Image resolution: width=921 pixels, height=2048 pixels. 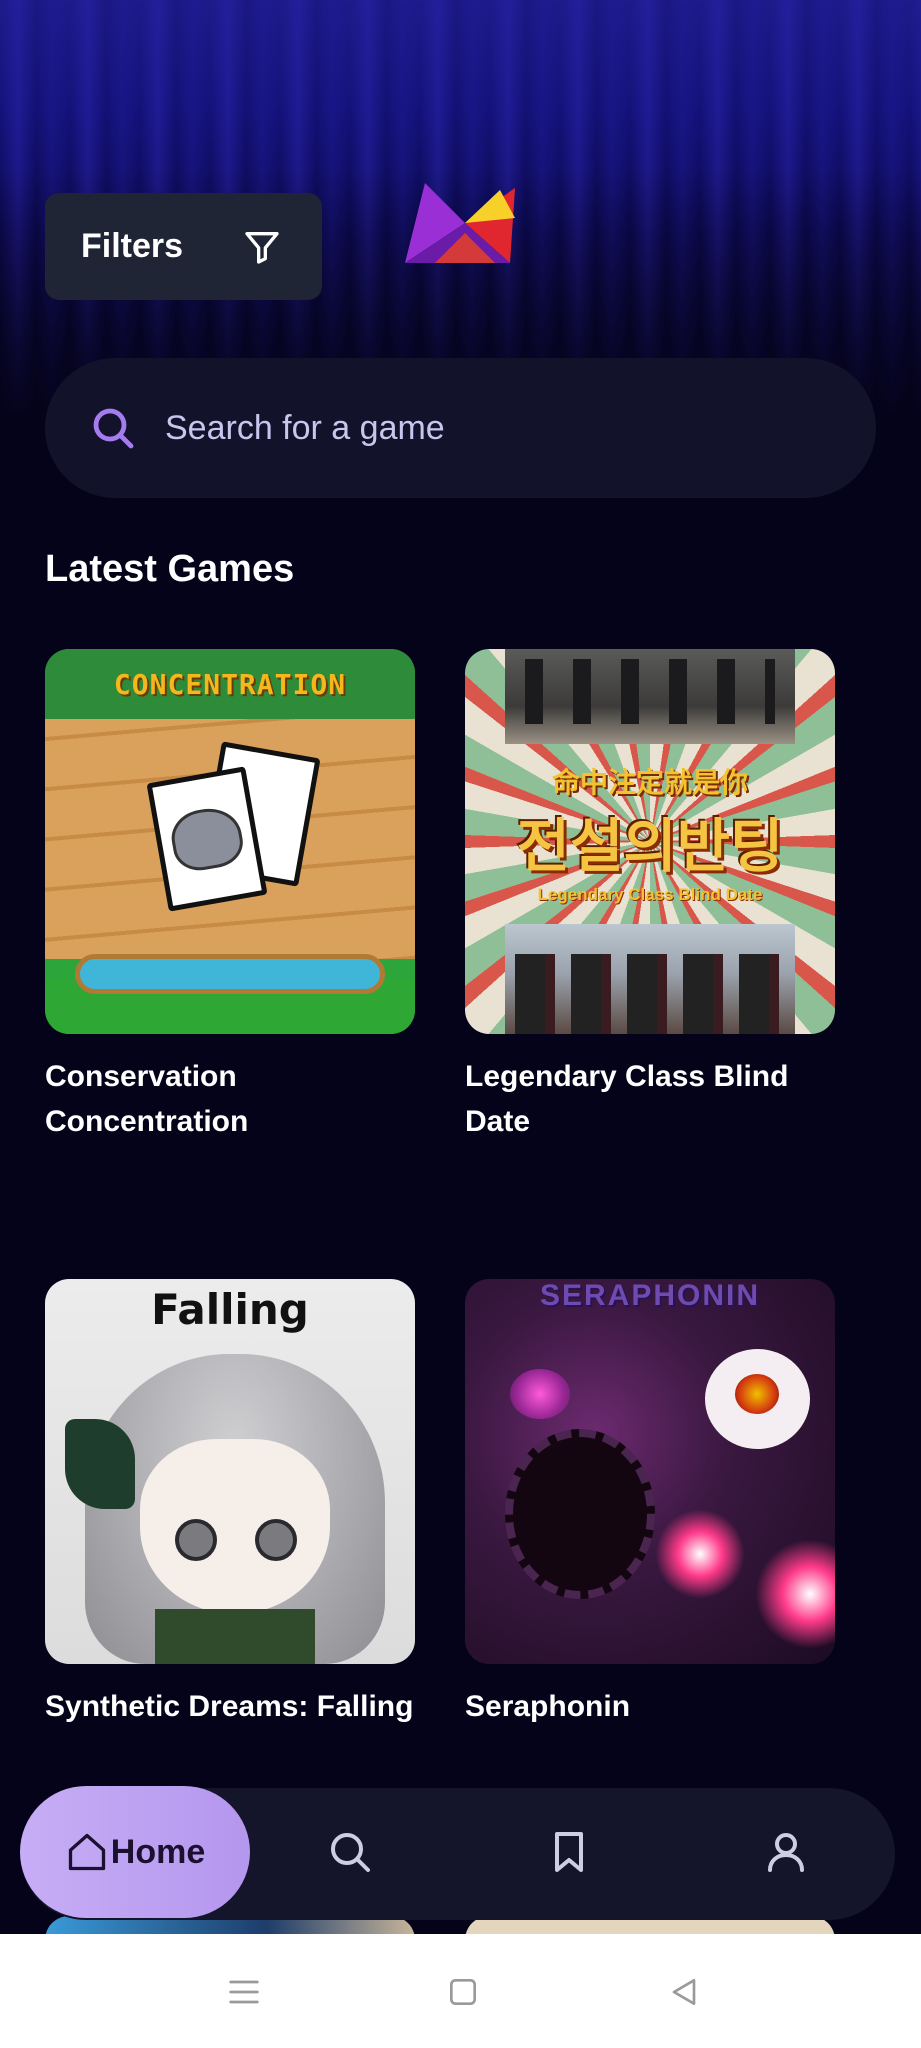 I want to click on game-title: Seraphonin, so click(x=650, y=1706).